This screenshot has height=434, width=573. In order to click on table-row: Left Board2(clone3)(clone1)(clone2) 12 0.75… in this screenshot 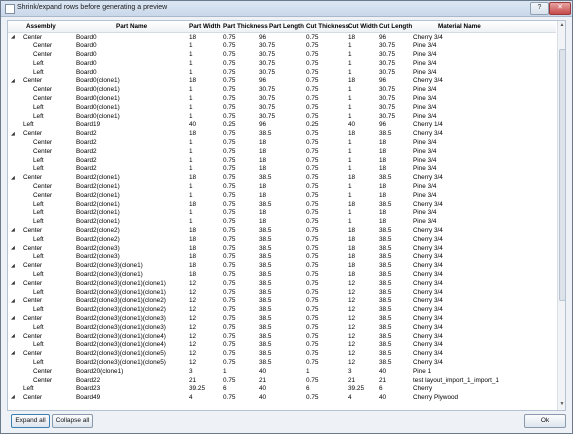, I will do `click(282, 310)`.